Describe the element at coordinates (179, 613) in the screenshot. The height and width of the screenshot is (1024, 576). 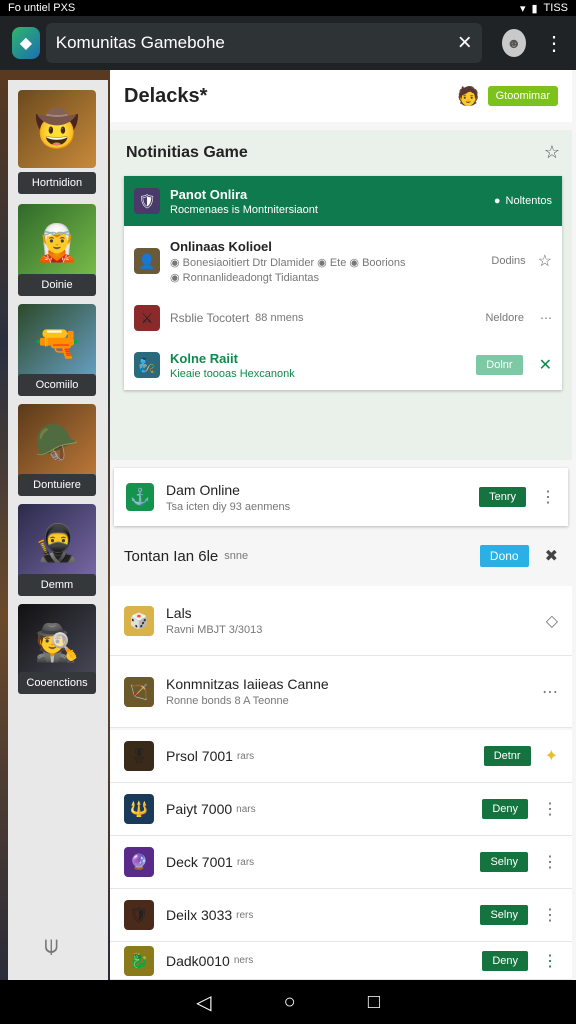
I see `item-title: Lals` at that location.